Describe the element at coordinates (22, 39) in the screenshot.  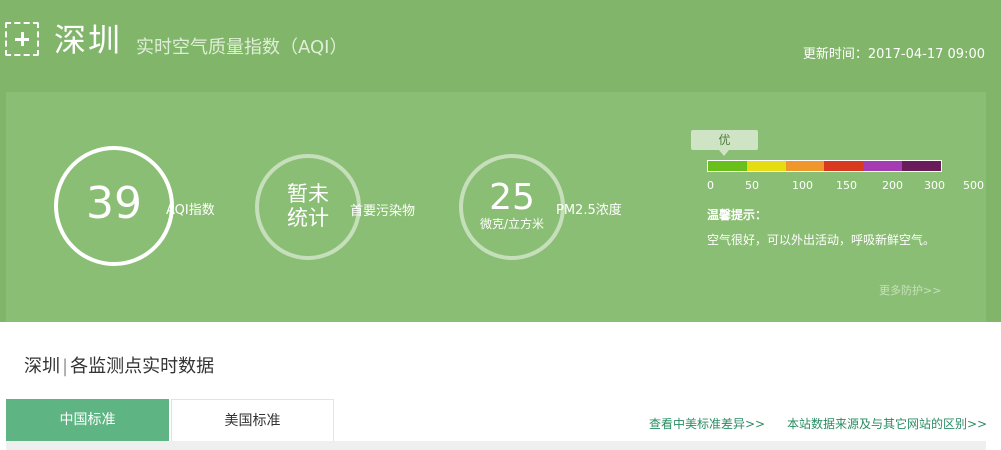
I see `add-city-icon` at that location.